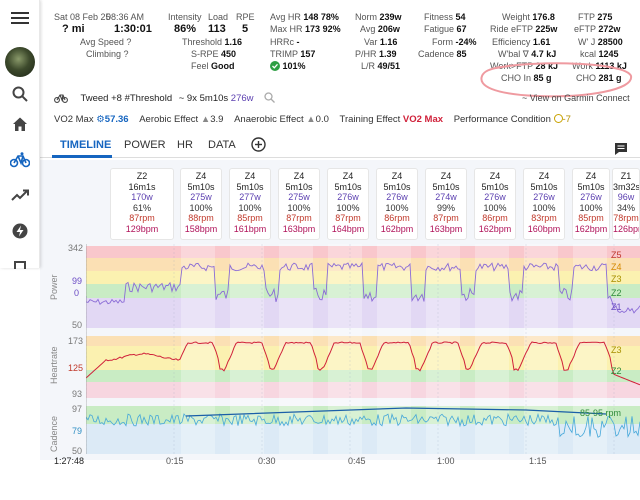  I want to click on home-icon, so click(20, 124).